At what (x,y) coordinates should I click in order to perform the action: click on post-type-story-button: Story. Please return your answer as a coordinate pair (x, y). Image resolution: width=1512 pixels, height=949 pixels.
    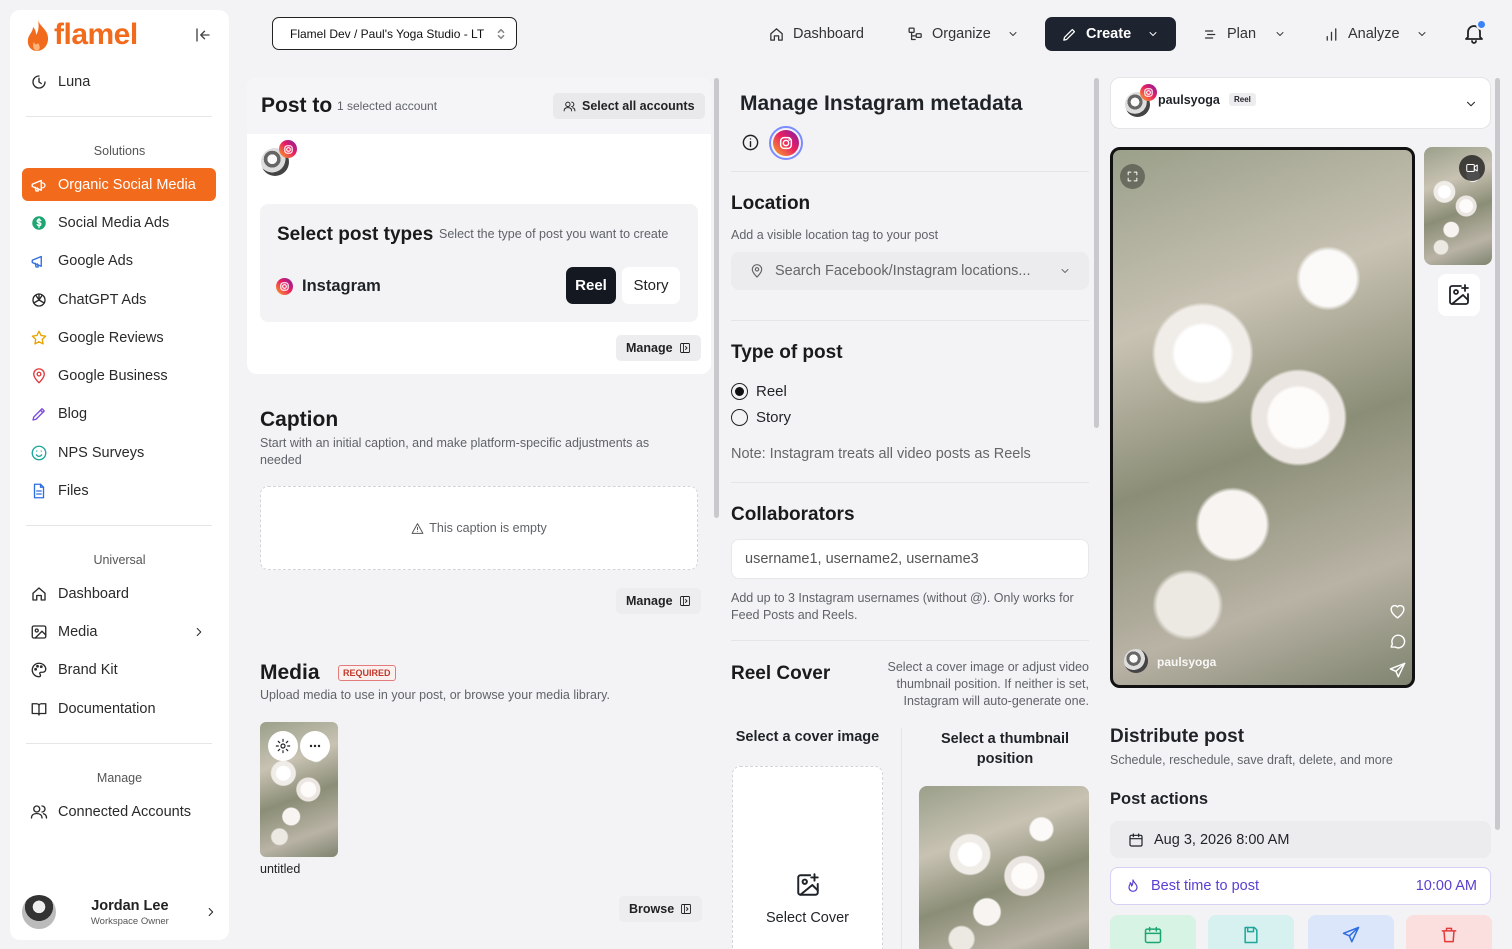
    Looking at the image, I should click on (651, 285).